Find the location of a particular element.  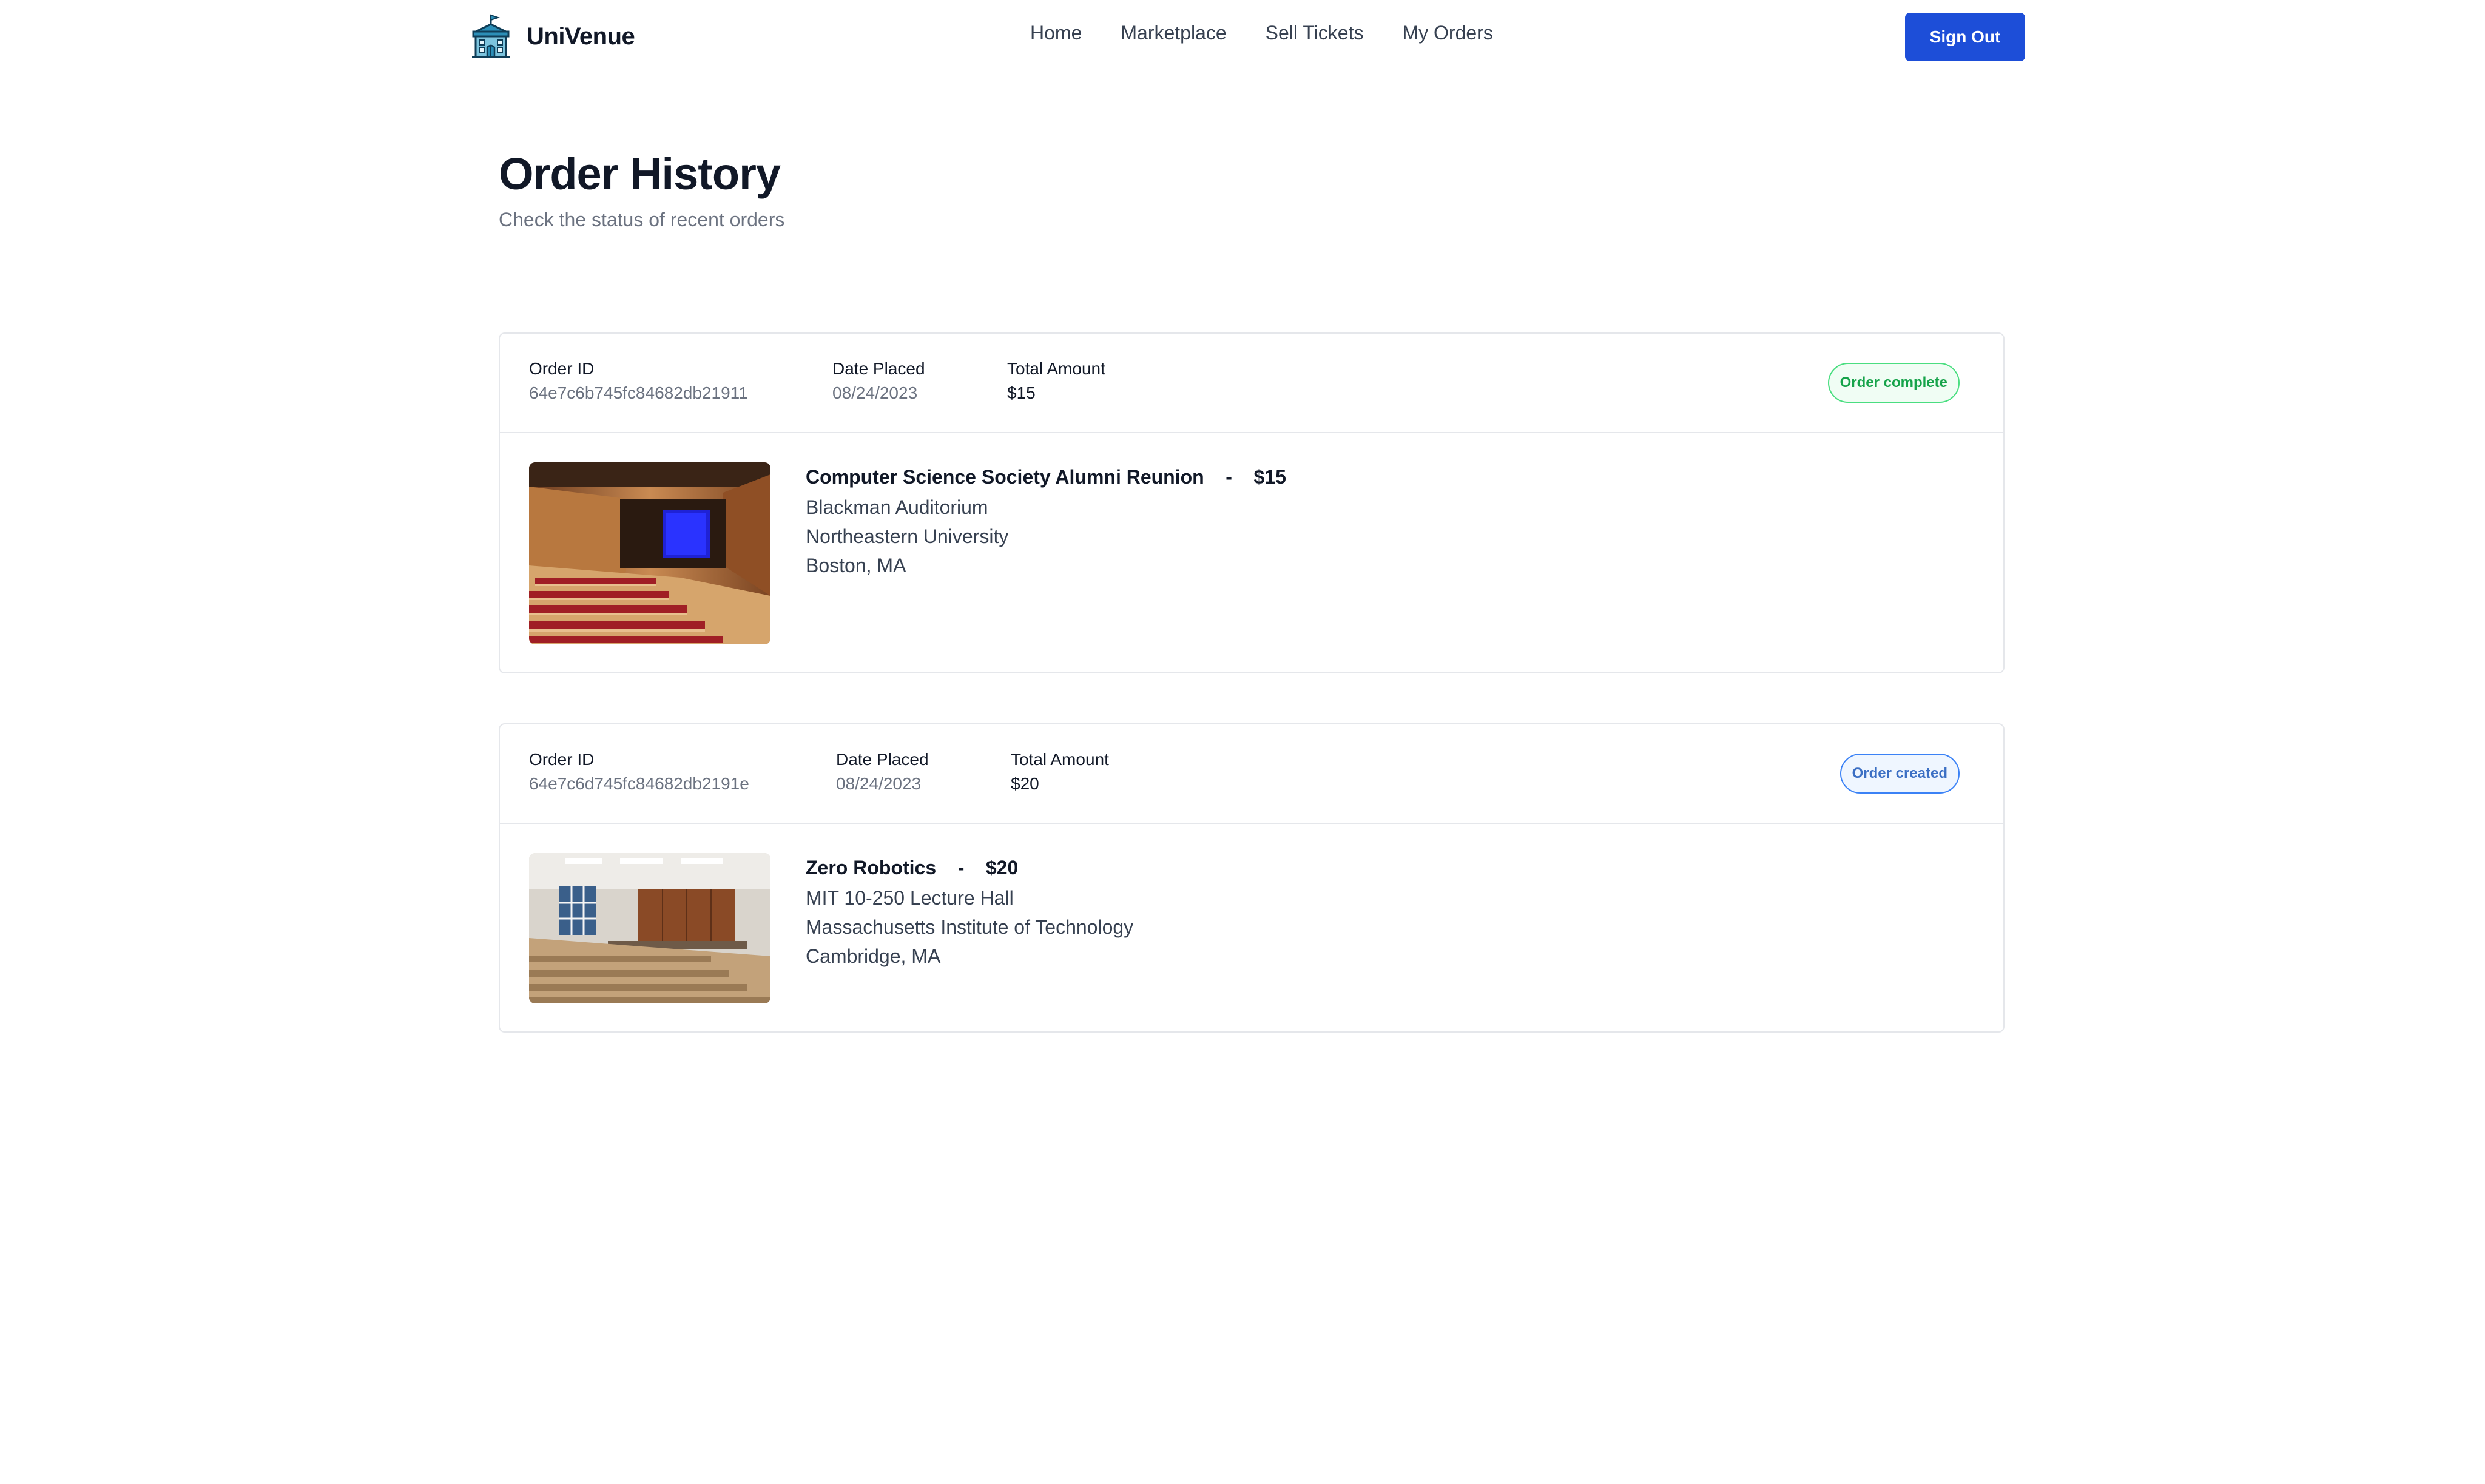

status-badge: Order complete is located at coordinates (1893, 383).